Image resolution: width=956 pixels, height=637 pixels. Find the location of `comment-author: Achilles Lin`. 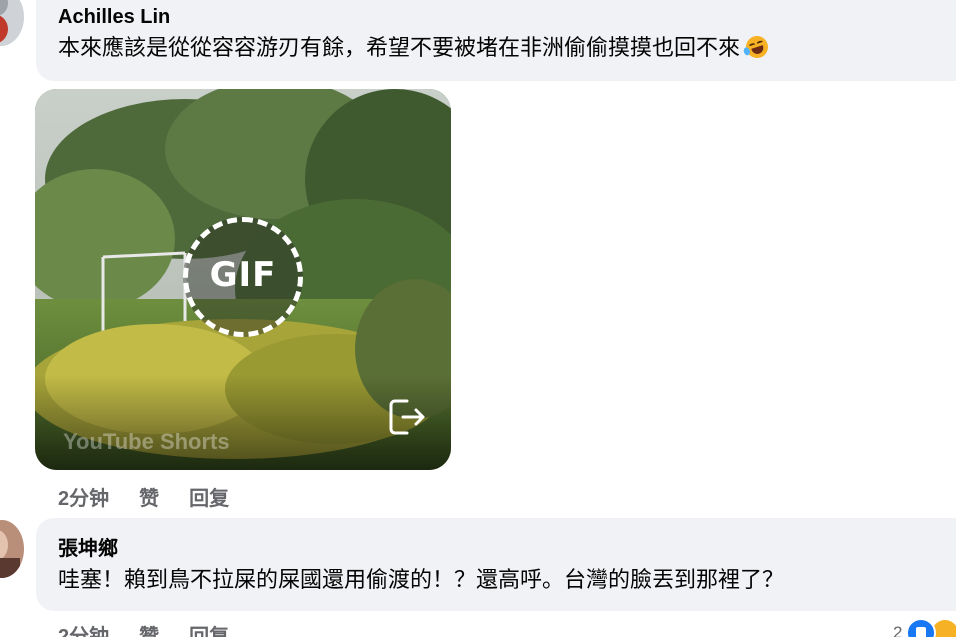

comment-author: Achilles Lin is located at coordinates (114, 17).